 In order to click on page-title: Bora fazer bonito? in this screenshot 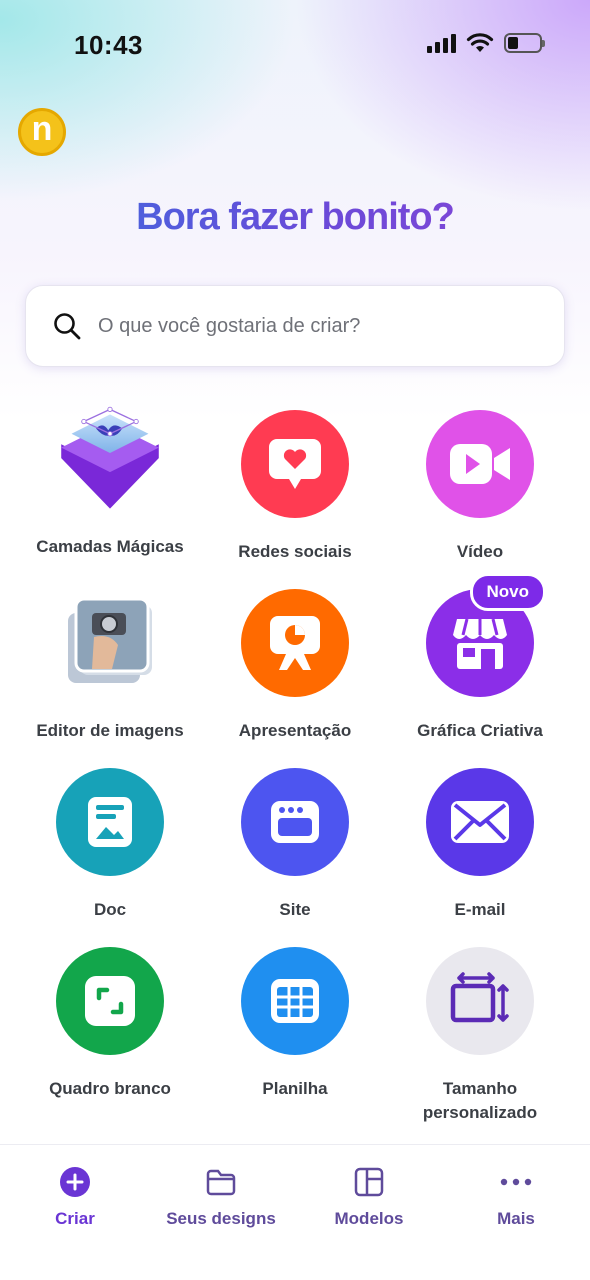, I will do `click(295, 217)`.